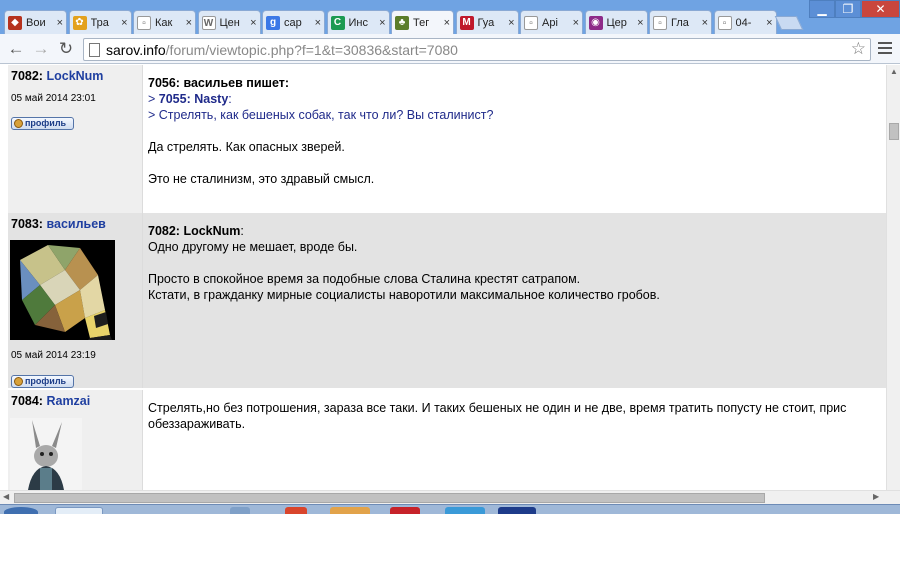 This screenshot has width=900, height=577. I want to click on close-icon: ✕, so click(880, 9).